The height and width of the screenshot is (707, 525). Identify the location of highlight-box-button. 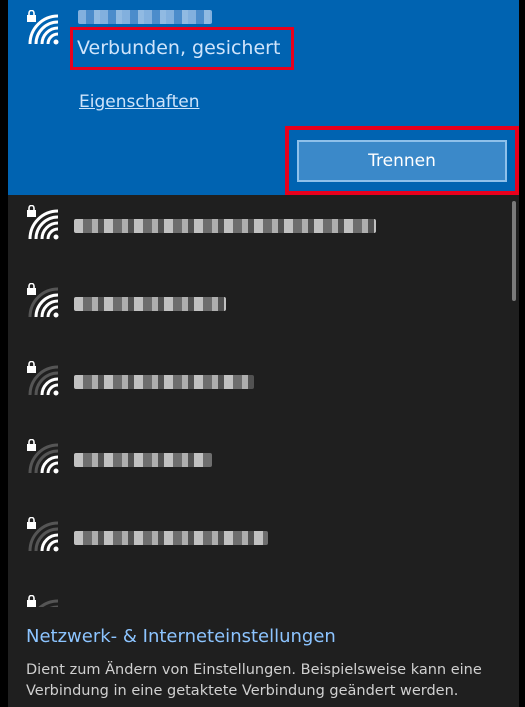
(402, 160).